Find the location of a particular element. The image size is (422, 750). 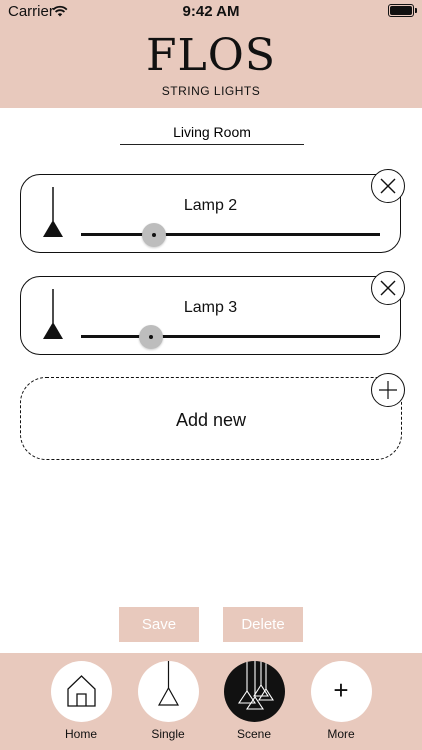

tab-bar: Home Single Scene + More is located at coordinates (211, 701).